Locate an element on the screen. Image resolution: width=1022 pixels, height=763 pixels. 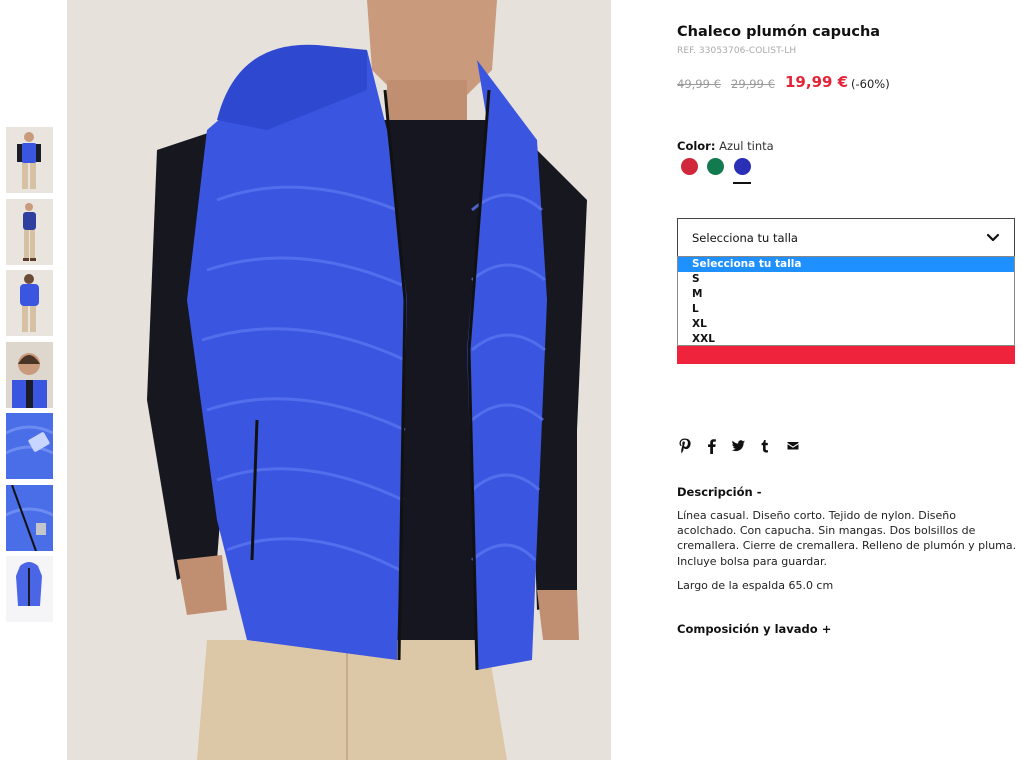
composition-toggle: Composición y lavado + is located at coordinates (754, 629).